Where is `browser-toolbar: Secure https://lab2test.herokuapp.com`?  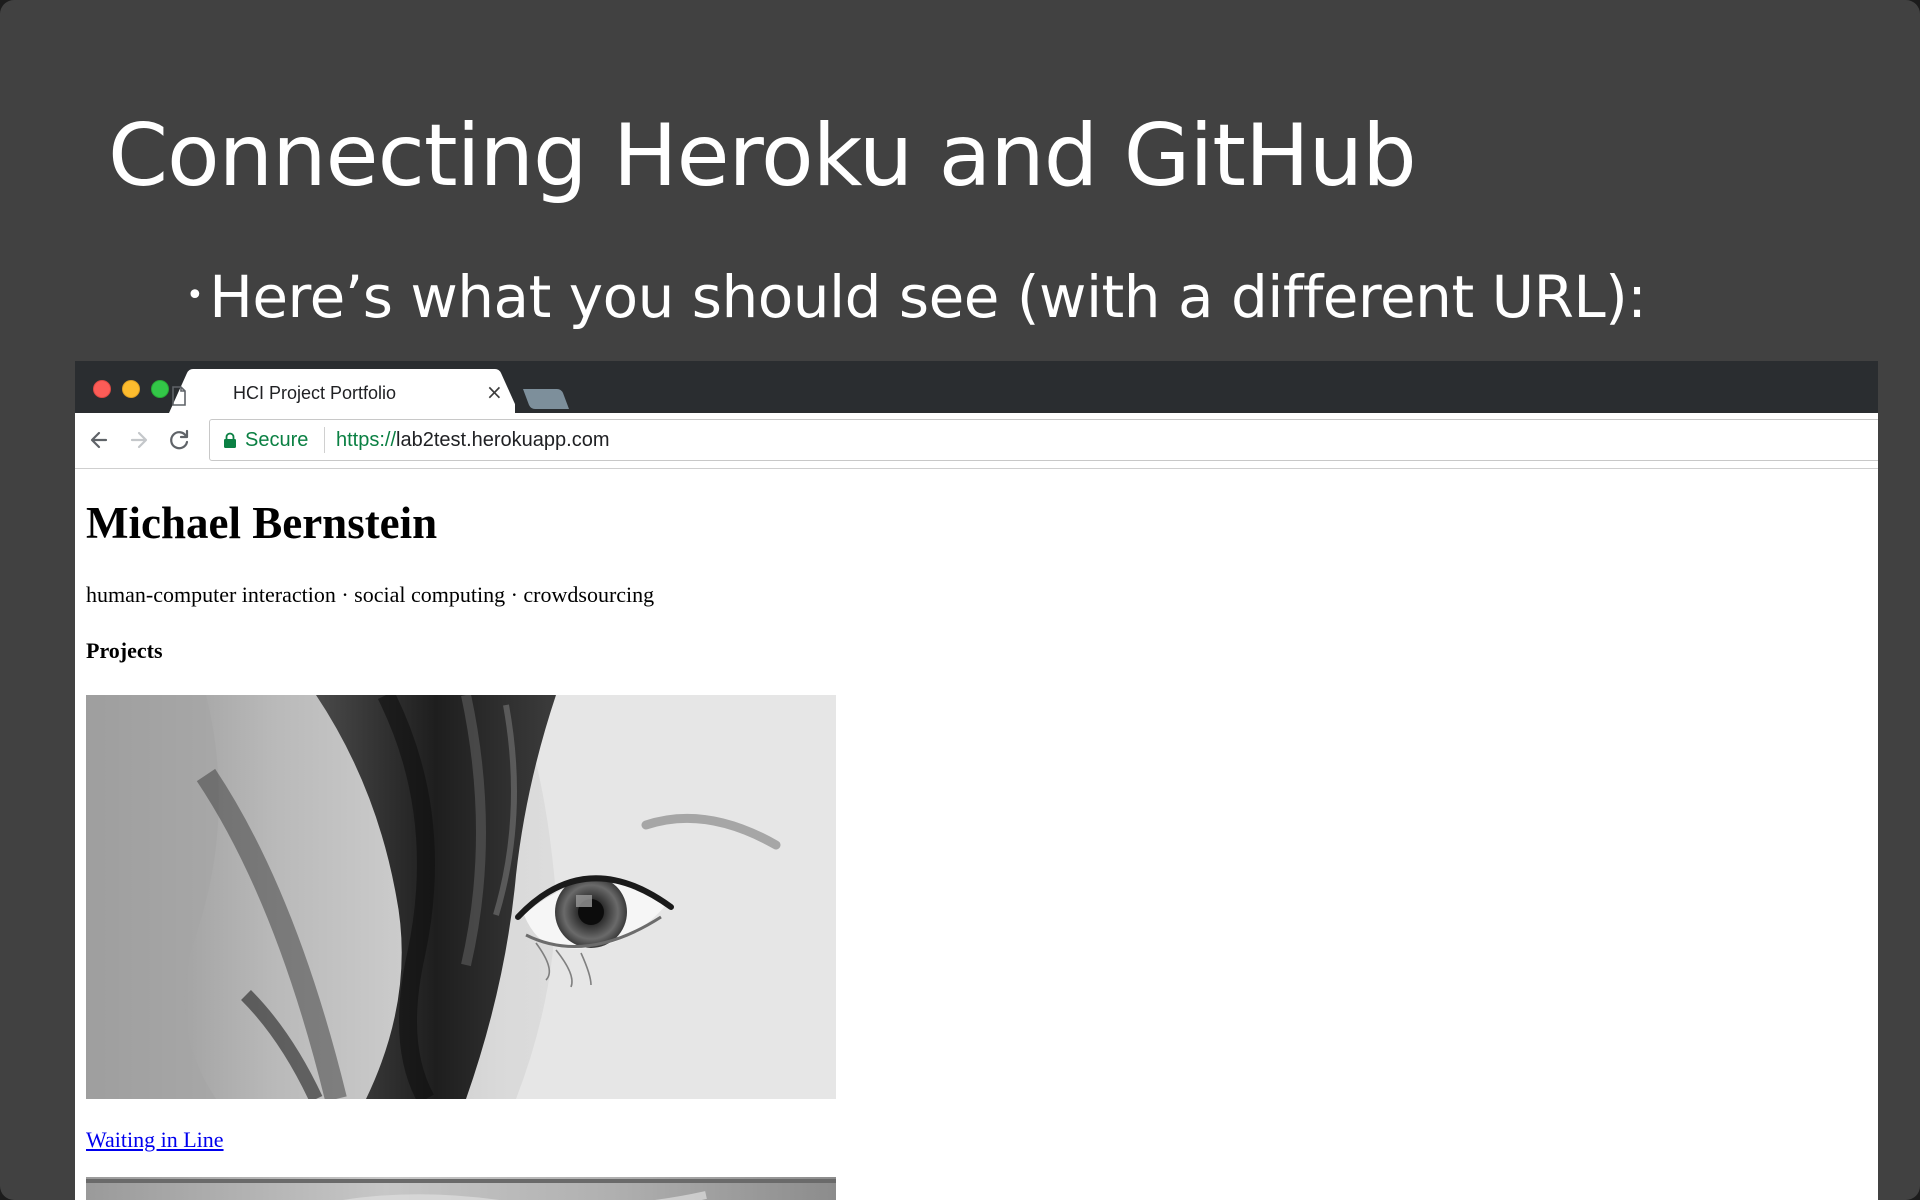
browser-toolbar: Secure https://lab2test.herokuapp.com is located at coordinates (976, 441).